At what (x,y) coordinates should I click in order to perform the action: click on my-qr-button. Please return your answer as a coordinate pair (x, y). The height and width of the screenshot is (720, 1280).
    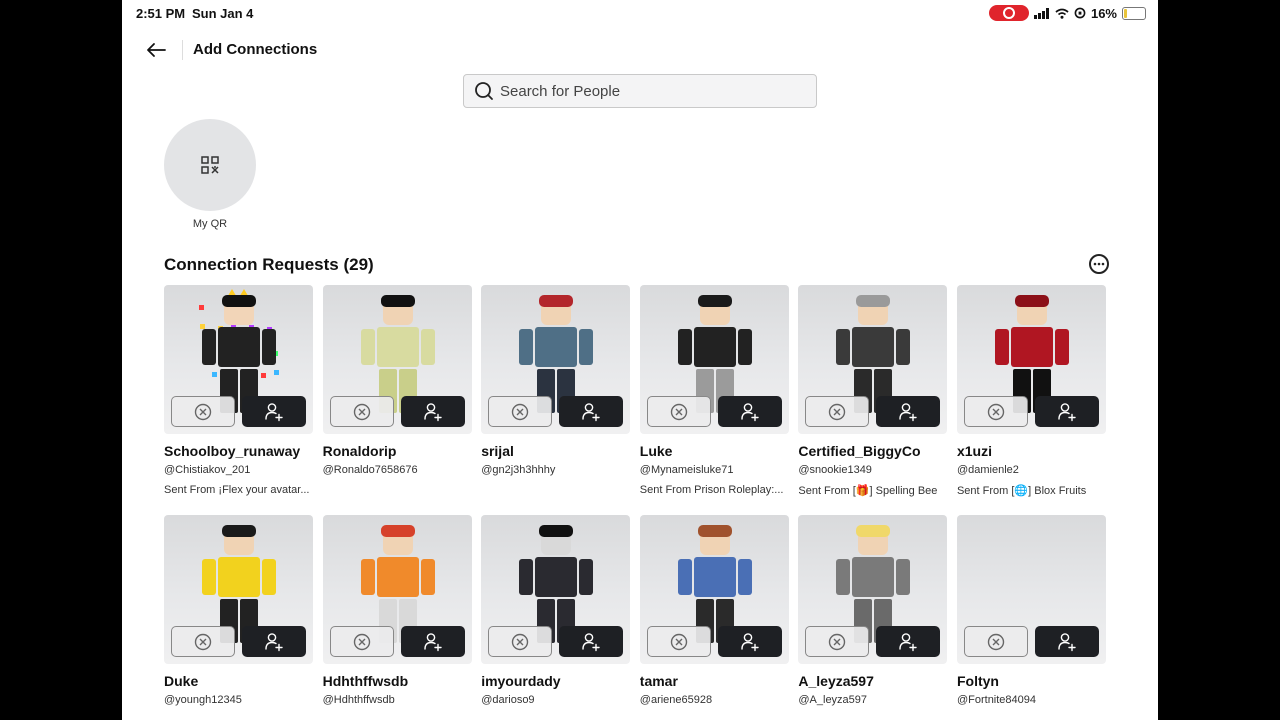
    Looking at the image, I should click on (210, 165).